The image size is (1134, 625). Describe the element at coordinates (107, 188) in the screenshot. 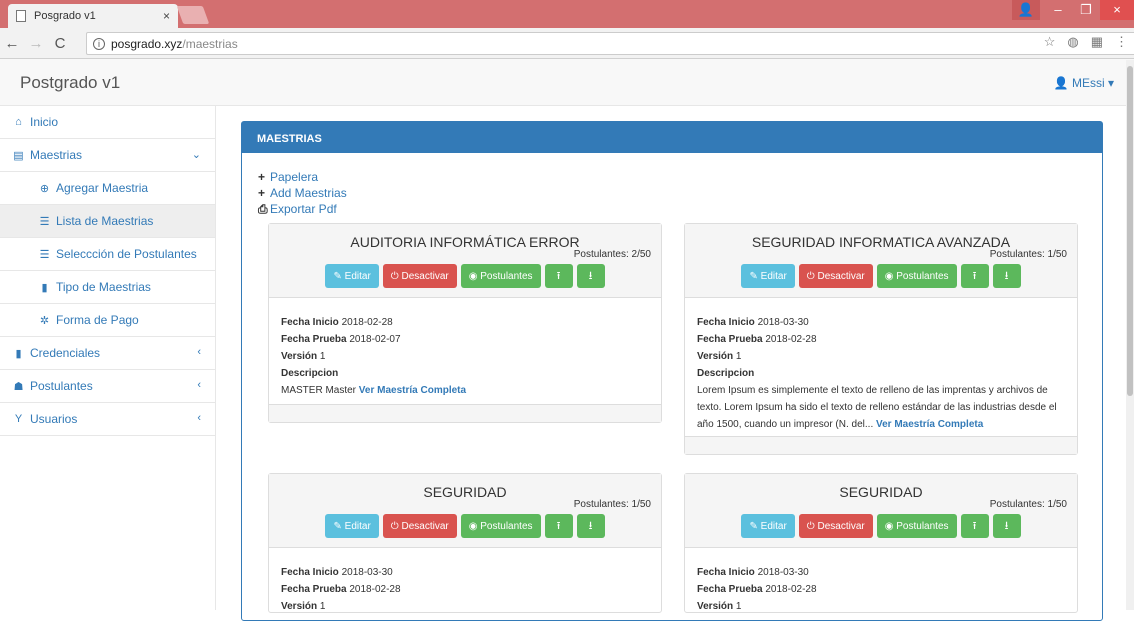

I see `sidebar-item-agregar-maestria: ⊕ Agregar Maestria` at that location.